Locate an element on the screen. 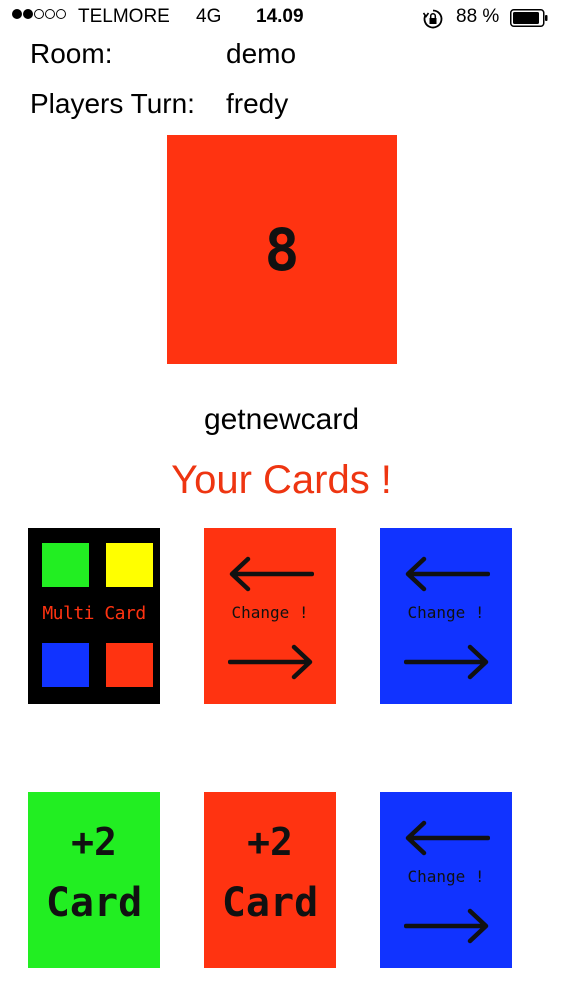  color-square-blue is located at coordinates (65, 665).